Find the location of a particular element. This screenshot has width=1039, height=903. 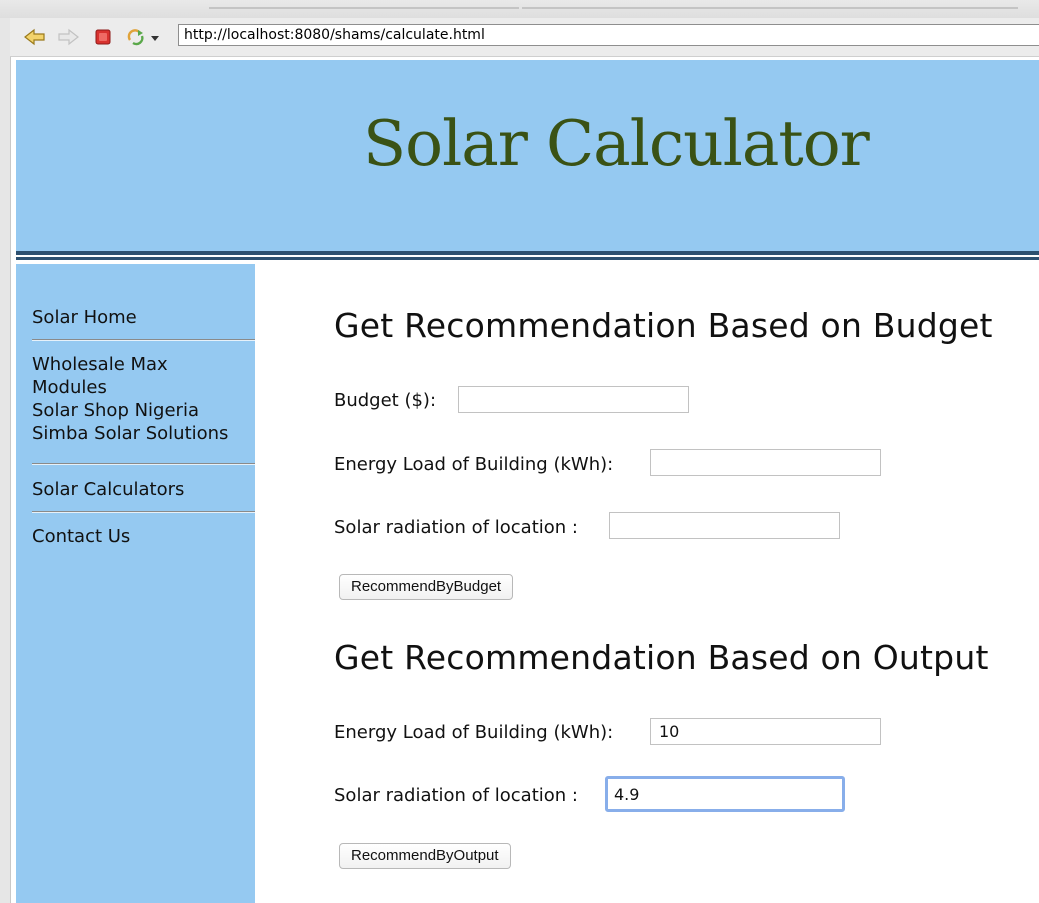

back-icon is located at coordinates (35, 37).